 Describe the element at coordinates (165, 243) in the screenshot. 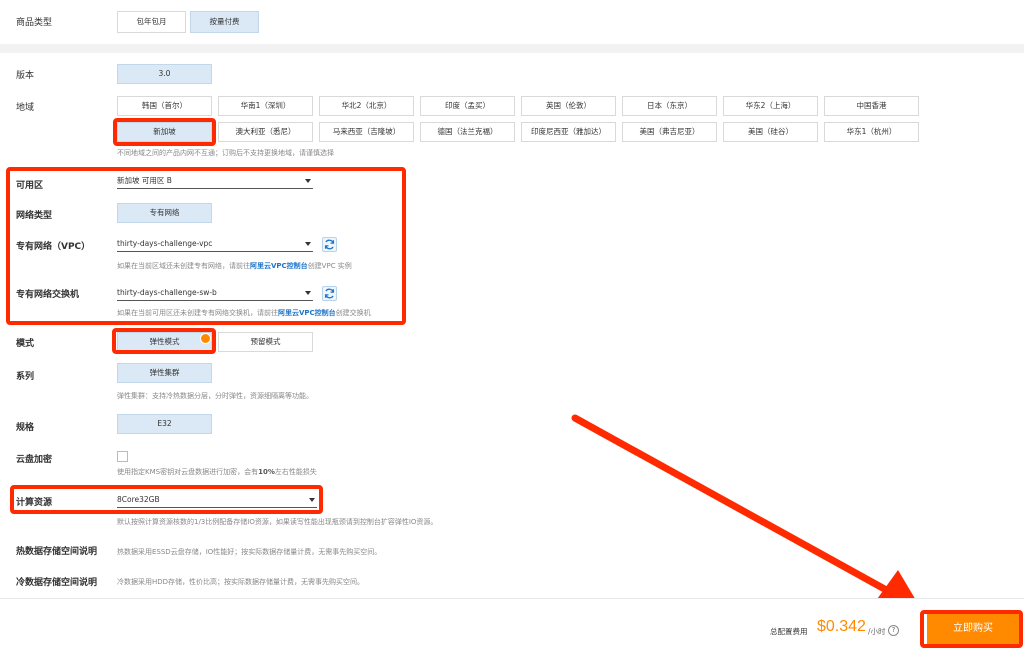

I see `vpc-select-value: thirty-days-challenge-vpc` at that location.